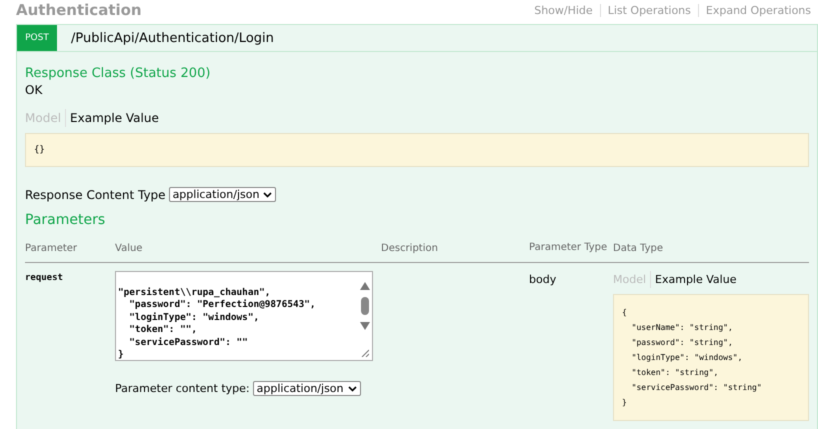 The image size is (818, 429). What do you see at coordinates (172, 38) in the screenshot?
I see `endpoint-path: /PublicApi/Authentication/Login` at bounding box center [172, 38].